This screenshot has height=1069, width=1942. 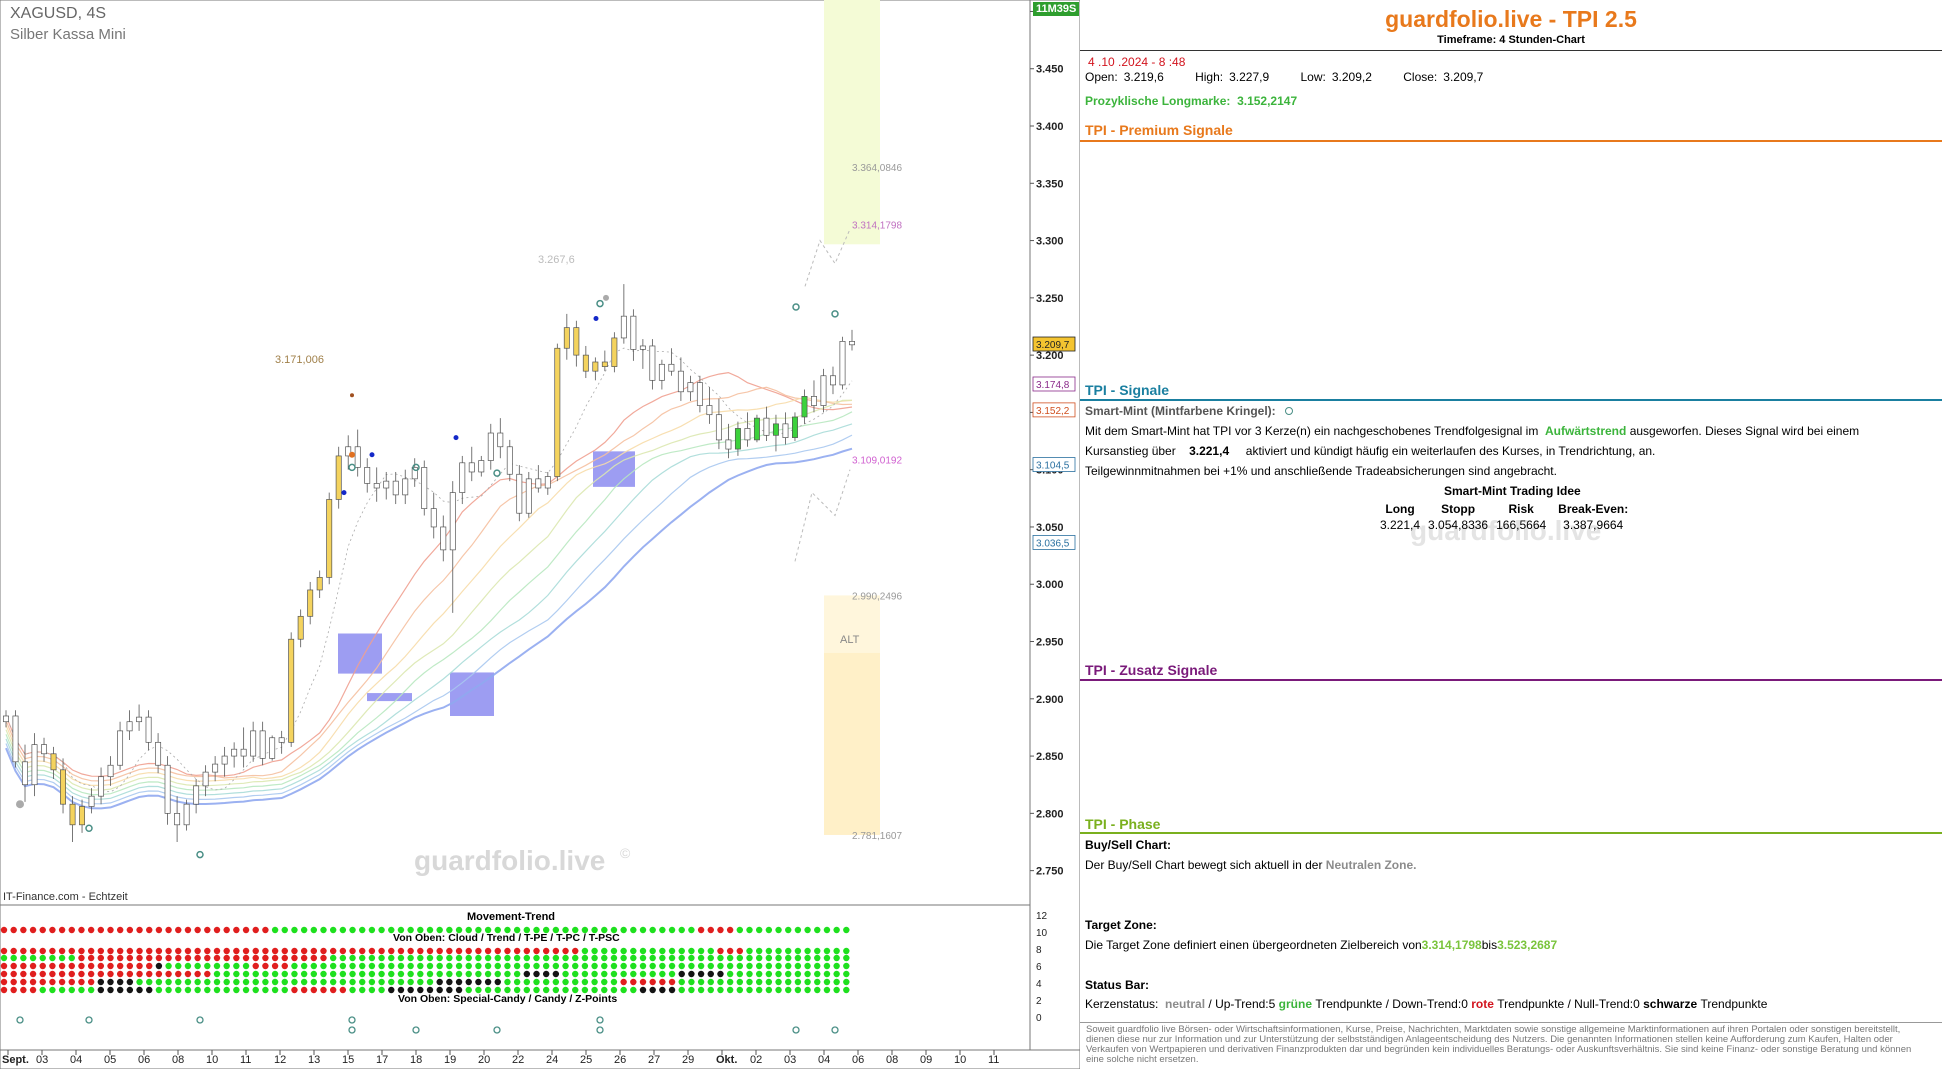 I want to click on level-label: 2.781,1607, so click(x=877, y=836).